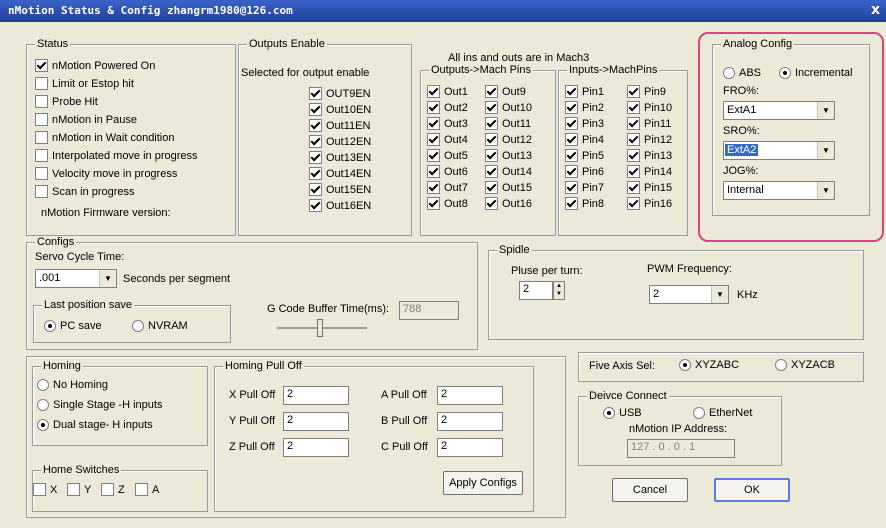  Describe the element at coordinates (593, 91) in the screenshot. I see `in-pin-label: Pin1` at that location.